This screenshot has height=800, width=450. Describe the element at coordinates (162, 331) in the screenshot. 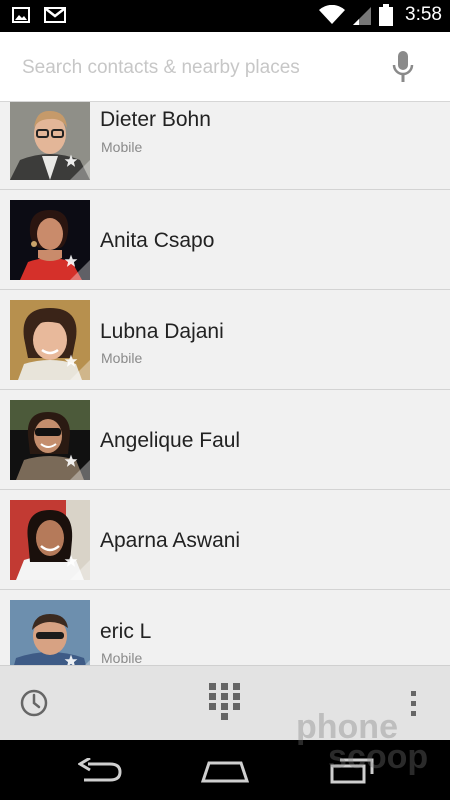

I see `contact-name: Lubna Dajani` at that location.